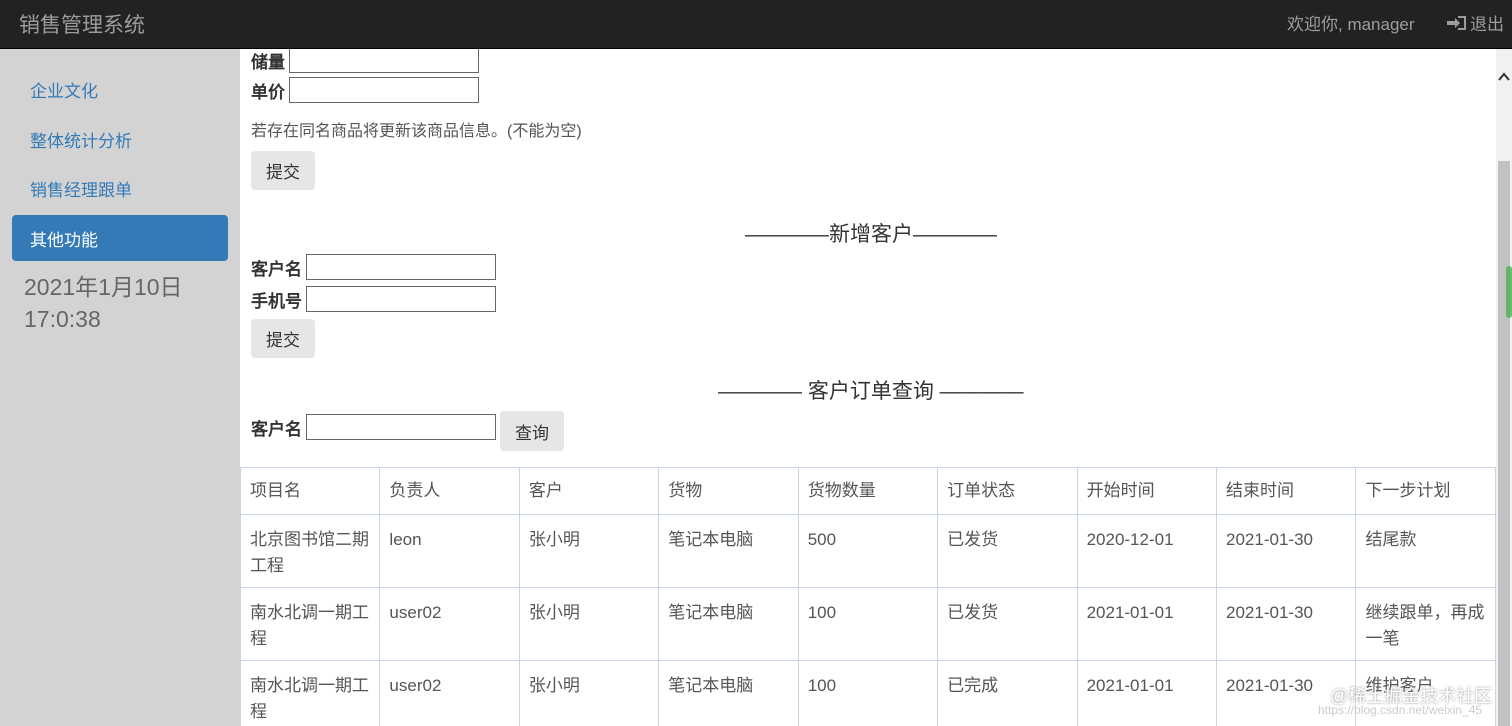 This screenshot has height=726, width=1512. I want to click on phone-row: 手机号, so click(373, 299).